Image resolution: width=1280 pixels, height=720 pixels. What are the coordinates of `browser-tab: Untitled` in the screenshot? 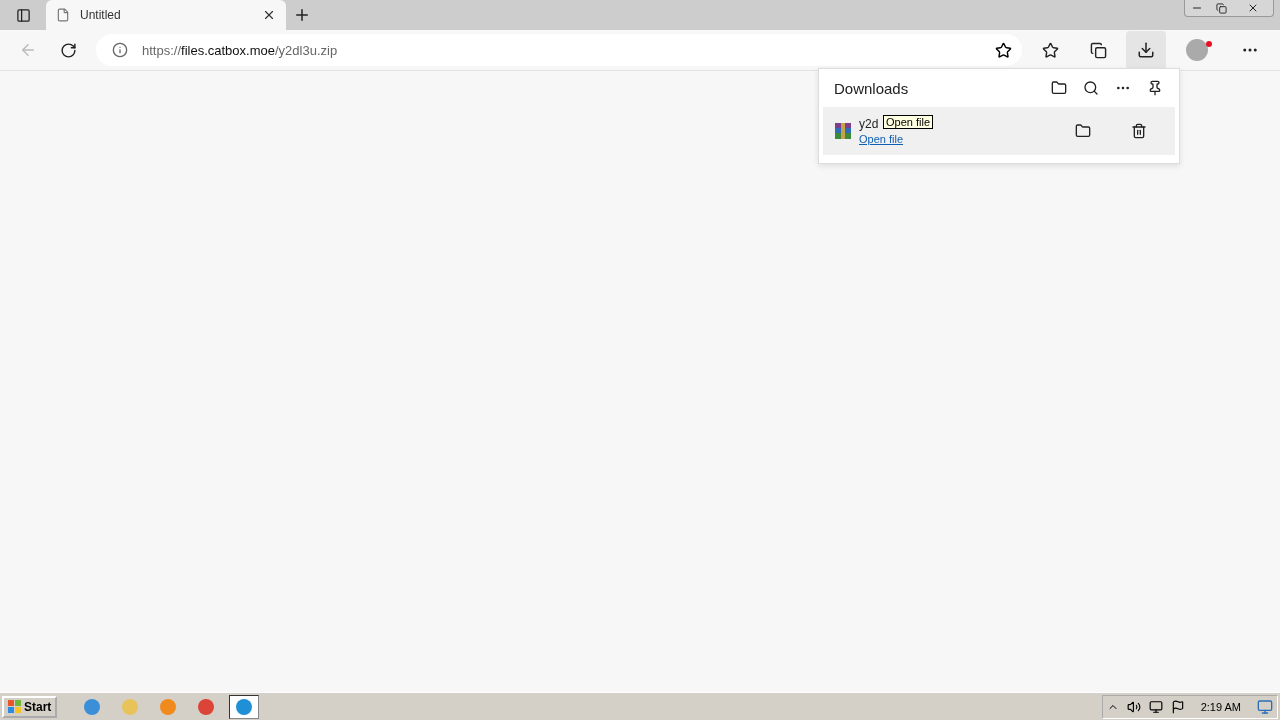 It's located at (166, 15).